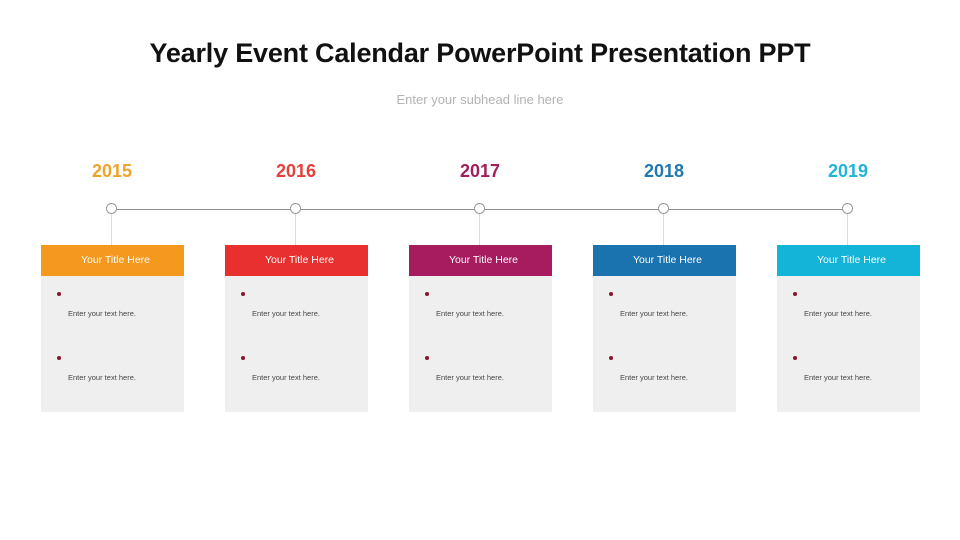 Image resolution: width=960 pixels, height=540 pixels. Describe the element at coordinates (480, 171) in the screenshot. I see `year-label: 2017` at that location.